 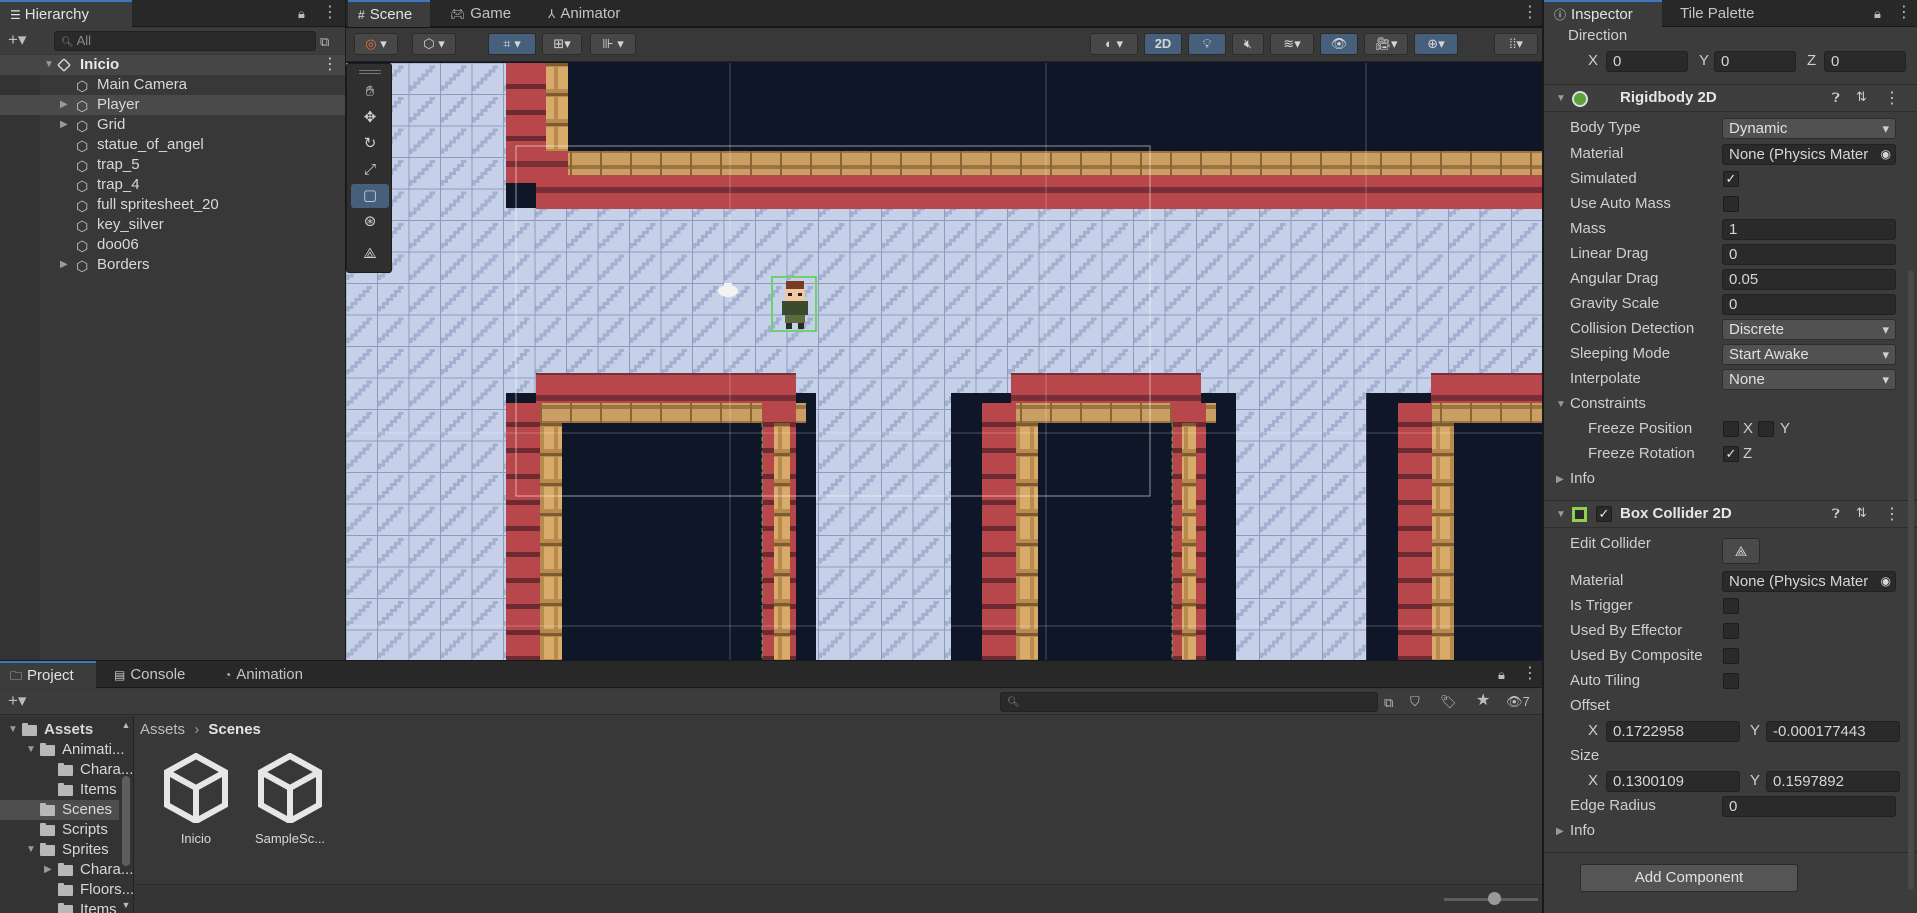 I want to click on breadcrumb-scenes: Scenes, so click(x=234, y=729).